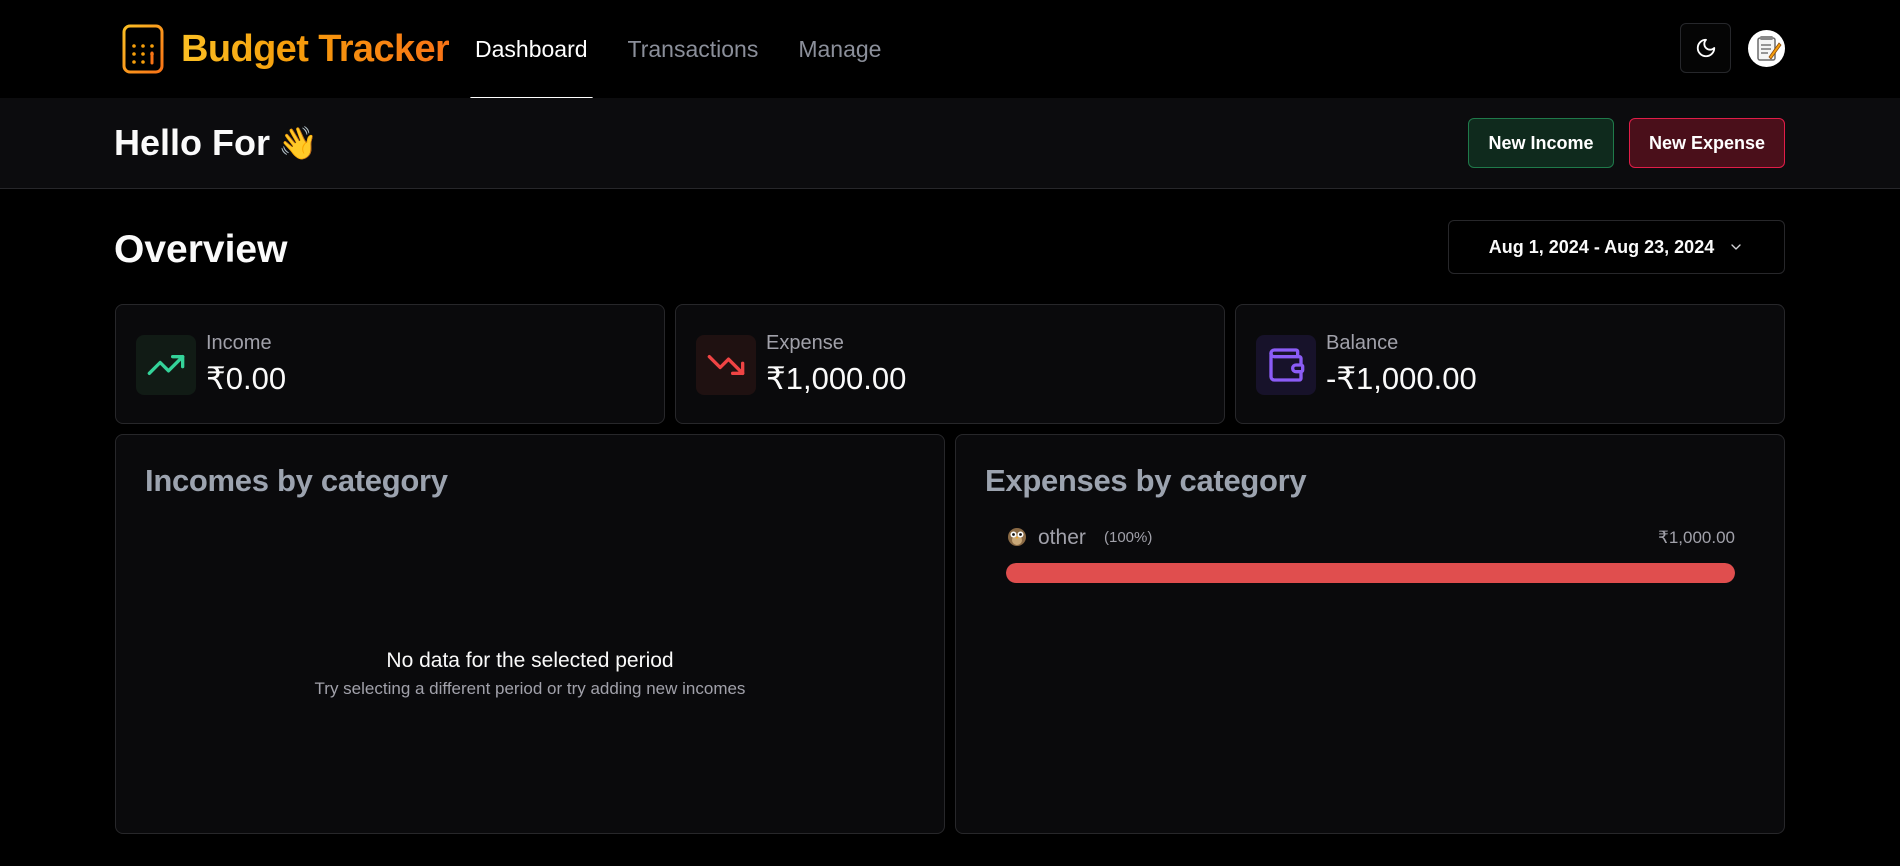  Describe the element at coordinates (1017, 536) in the screenshot. I see `owl-icon` at that location.